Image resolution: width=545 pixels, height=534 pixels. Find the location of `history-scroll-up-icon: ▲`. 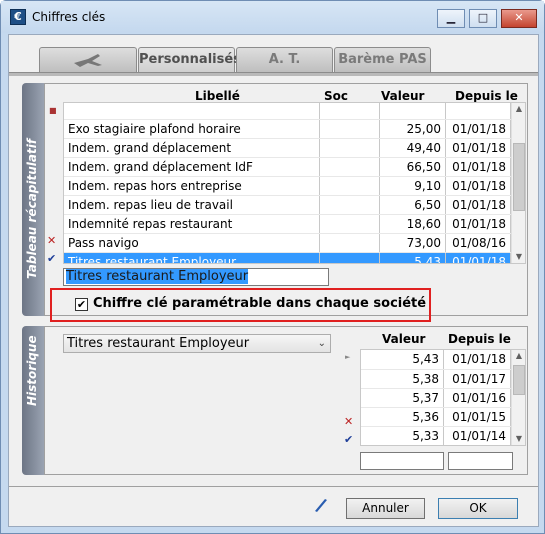

history-scroll-up-icon: ▲ is located at coordinates (518, 356).